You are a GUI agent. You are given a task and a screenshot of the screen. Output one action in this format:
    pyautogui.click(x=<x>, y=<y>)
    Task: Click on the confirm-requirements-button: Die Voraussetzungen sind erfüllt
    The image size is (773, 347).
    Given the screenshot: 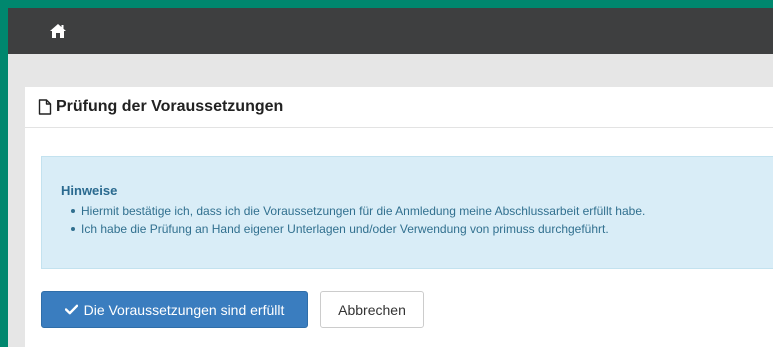 What is the action you would take?
    pyautogui.click(x=174, y=309)
    